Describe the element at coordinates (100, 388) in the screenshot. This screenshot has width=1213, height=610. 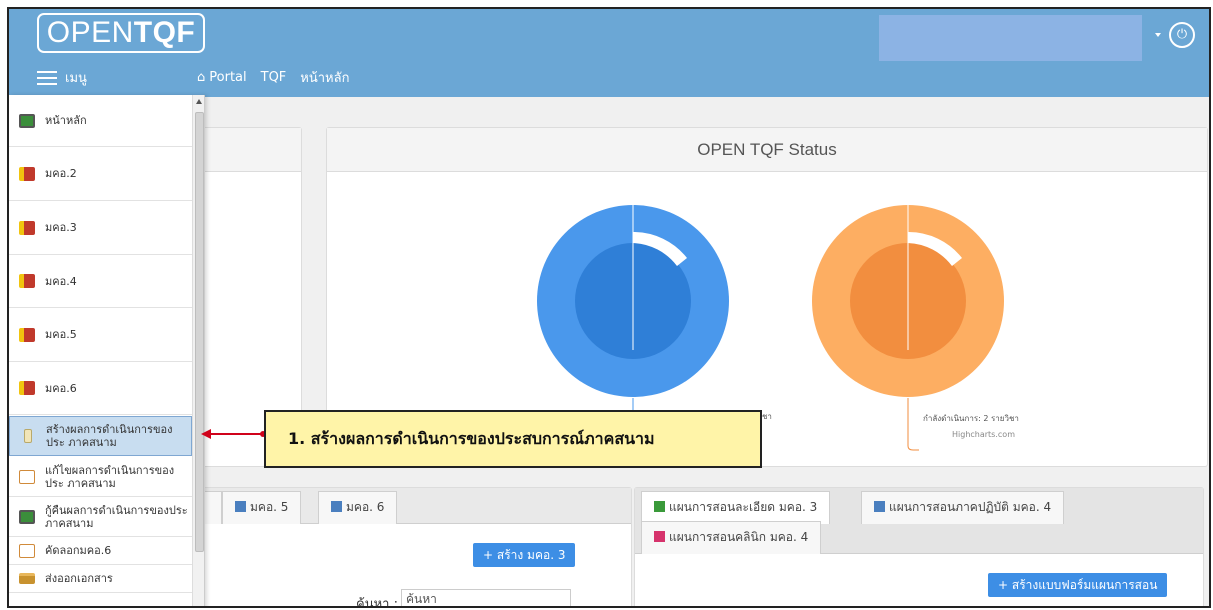
I see `sidebar-item-tqf6: มคอ.6` at that location.